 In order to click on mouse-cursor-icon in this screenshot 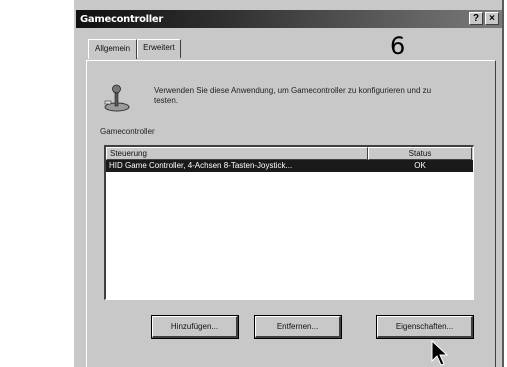, I will do `click(440, 353)`.